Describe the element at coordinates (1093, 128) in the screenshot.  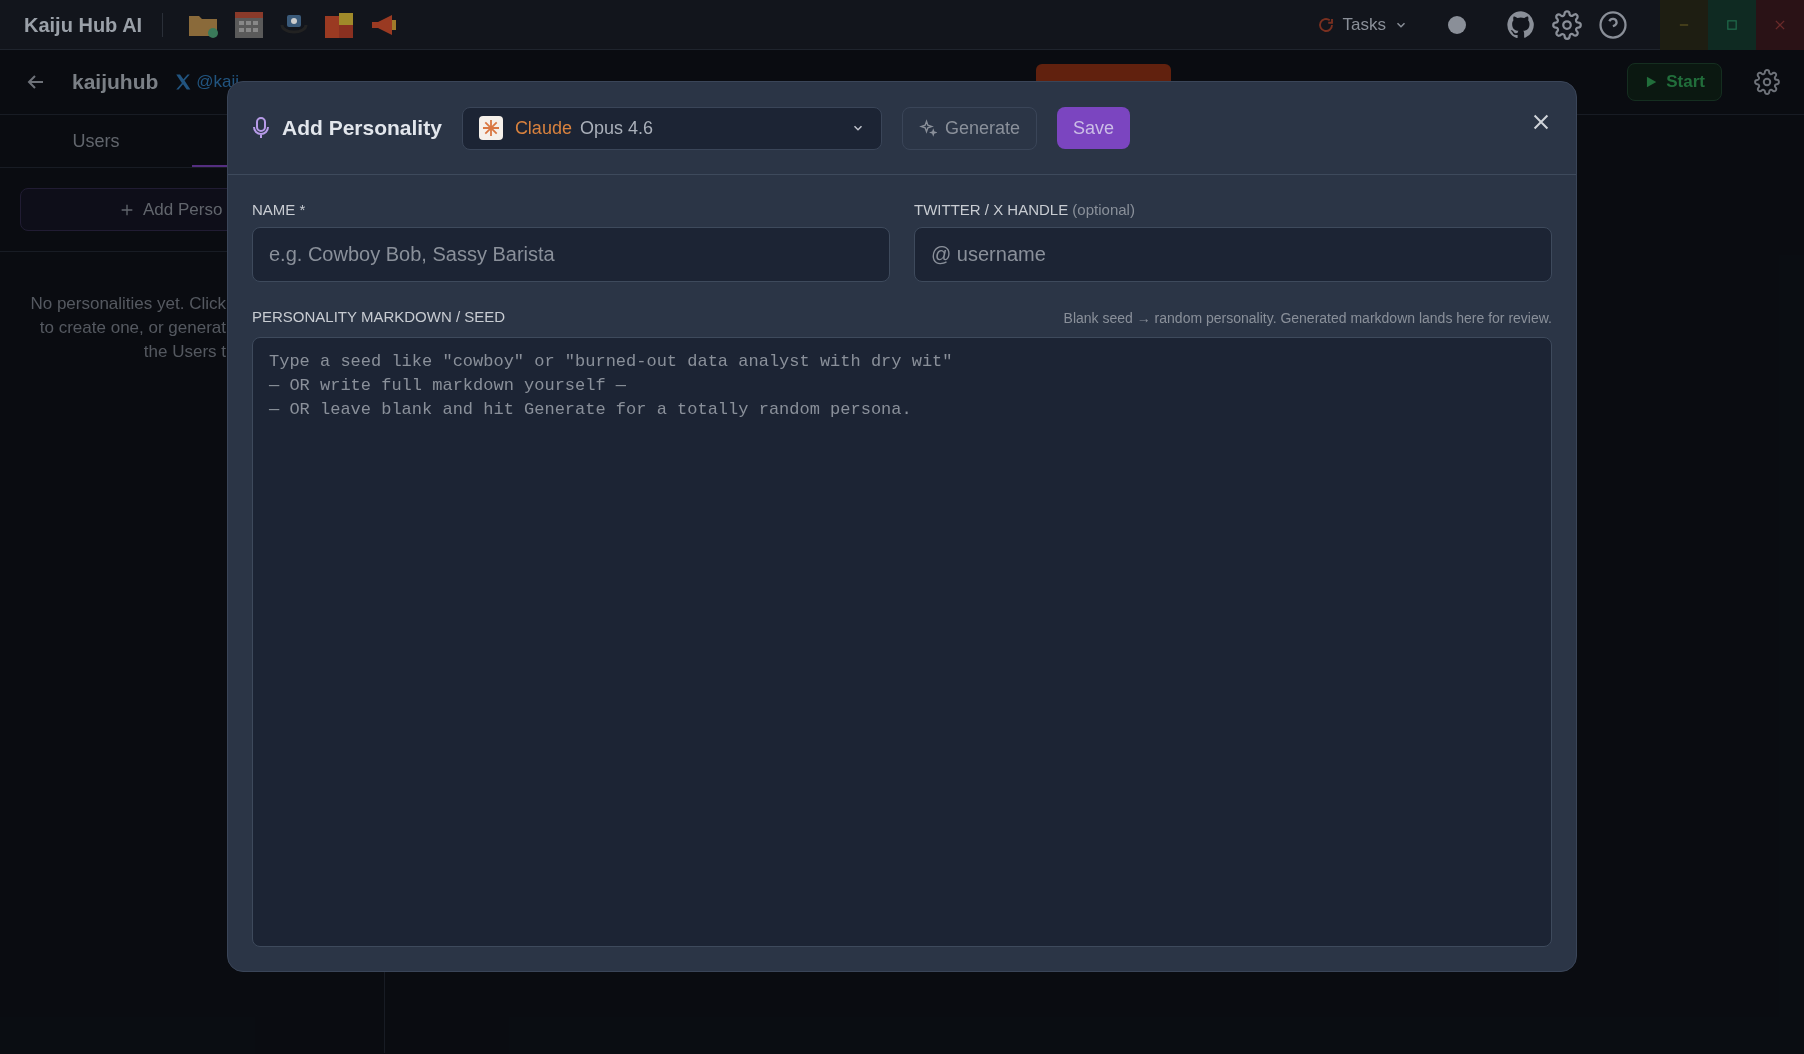
I see `save-button: Save` at that location.